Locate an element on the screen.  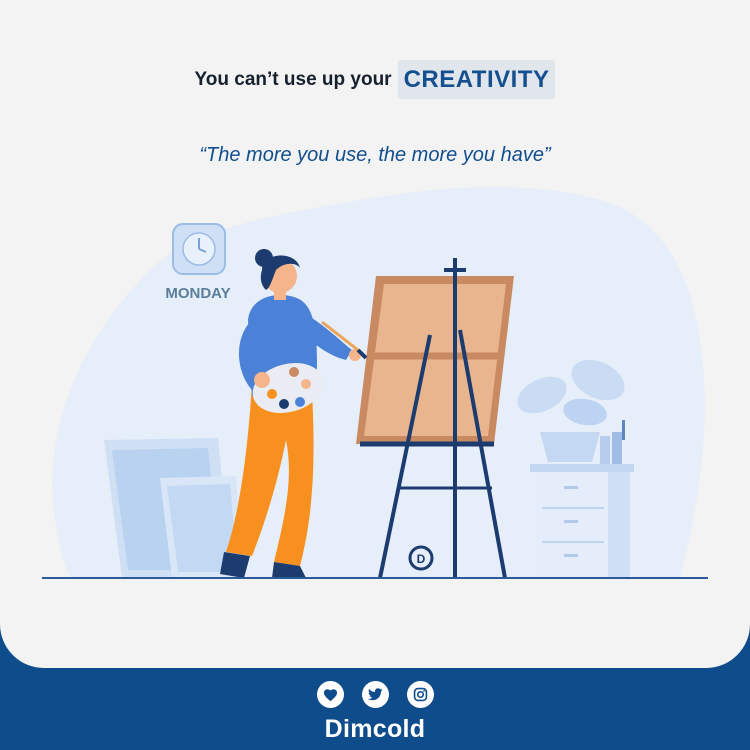
heart-icon is located at coordinates (330, 694).